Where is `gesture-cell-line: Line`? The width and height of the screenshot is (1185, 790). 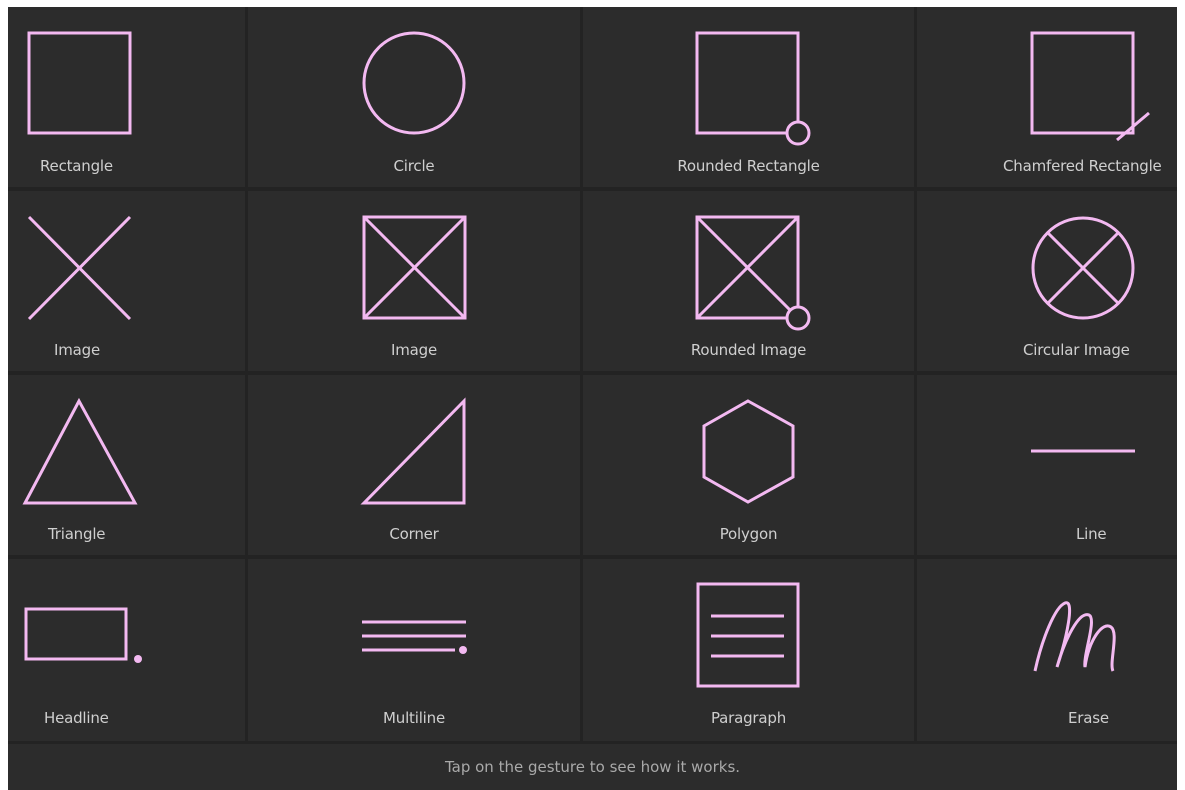
gesture-cell-line: Line is located at coordinates (1047, 465).